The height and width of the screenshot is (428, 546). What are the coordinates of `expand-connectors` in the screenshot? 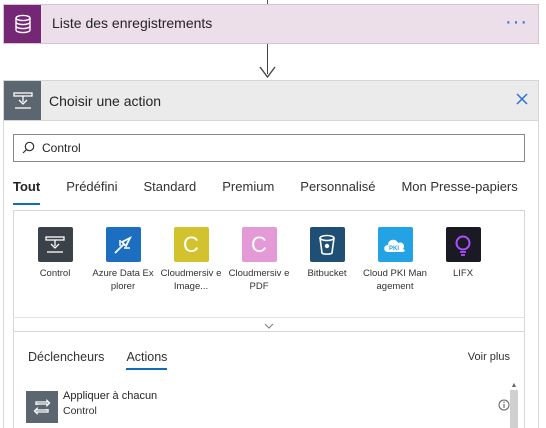 It's located at (269, 325).